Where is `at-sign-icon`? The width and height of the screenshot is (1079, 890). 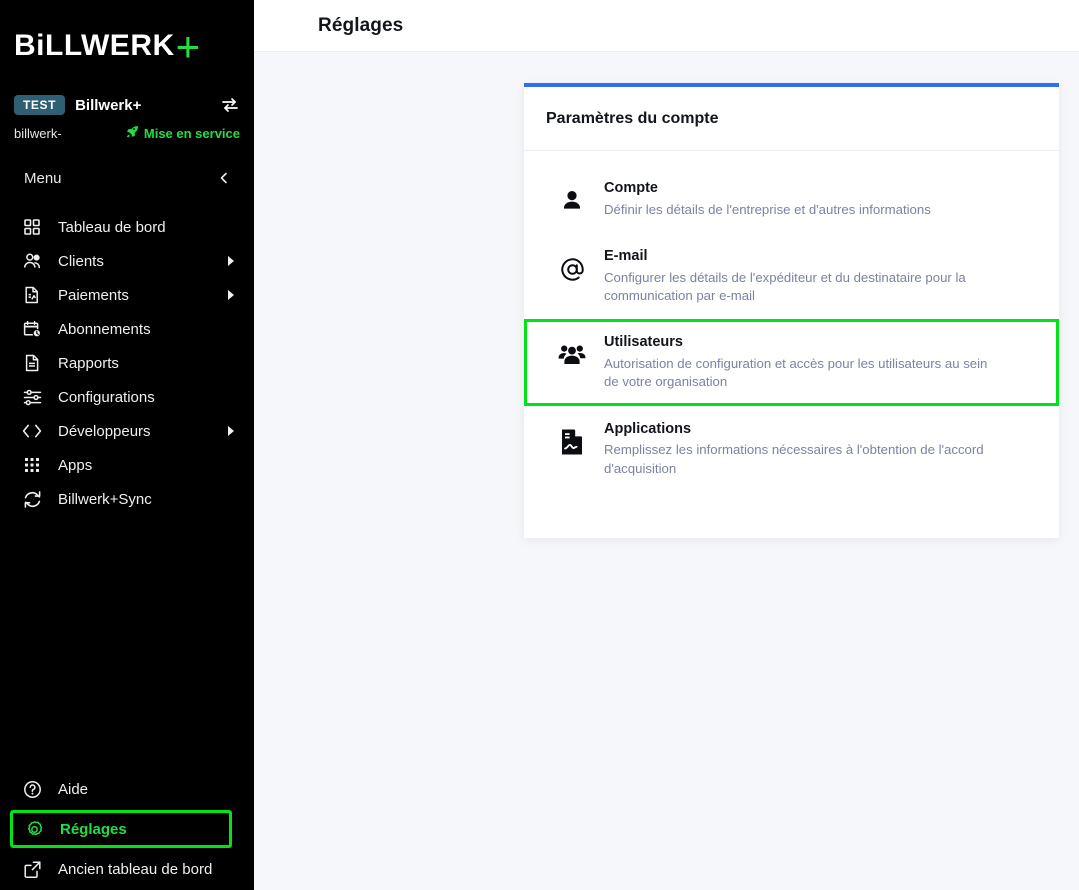
at-sign-icon is located at coordinates (572, 269).